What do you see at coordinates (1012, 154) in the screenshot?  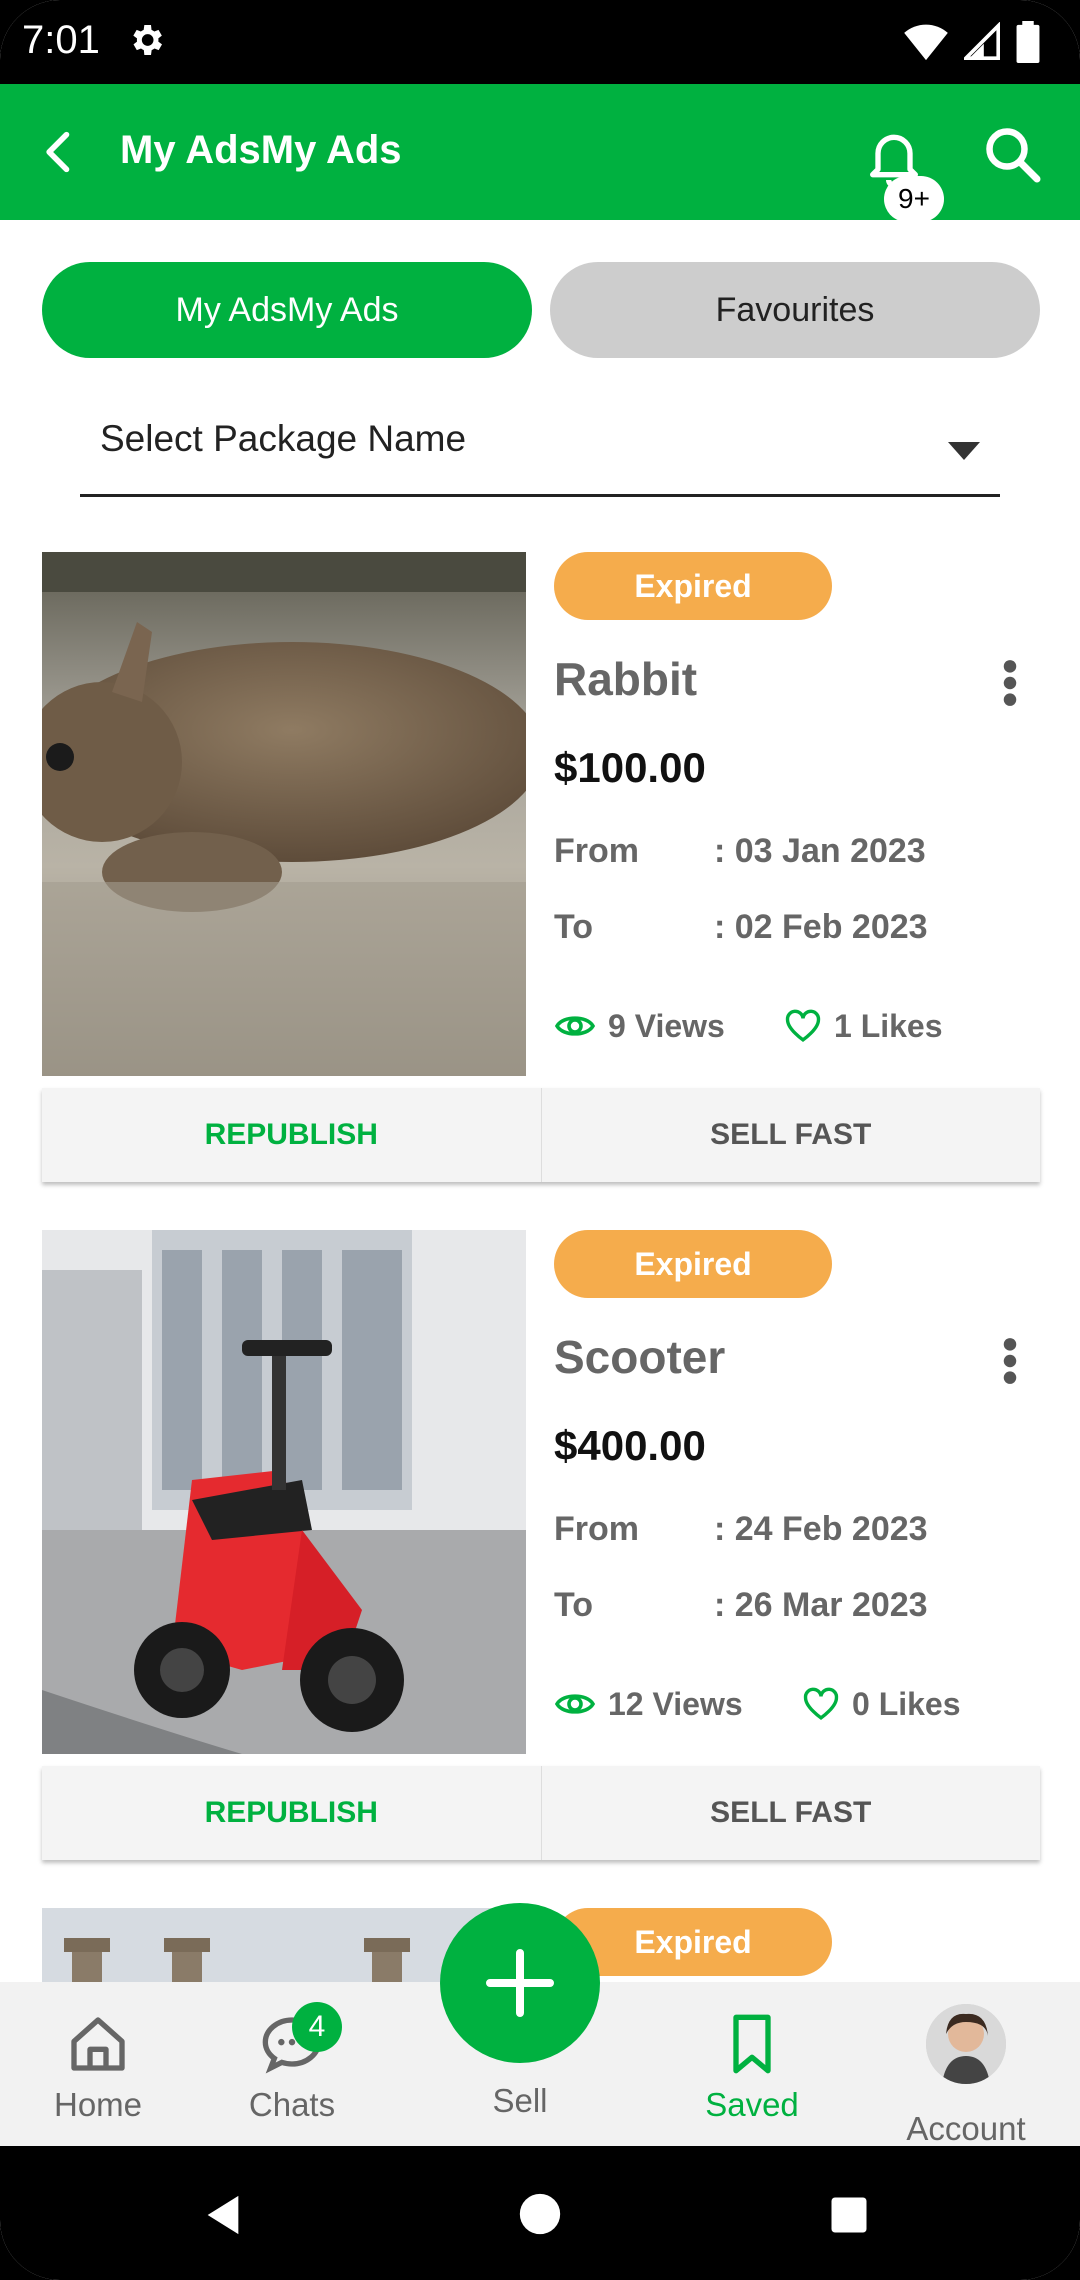 I see `search-icon` at bounding box center [1012, 154].